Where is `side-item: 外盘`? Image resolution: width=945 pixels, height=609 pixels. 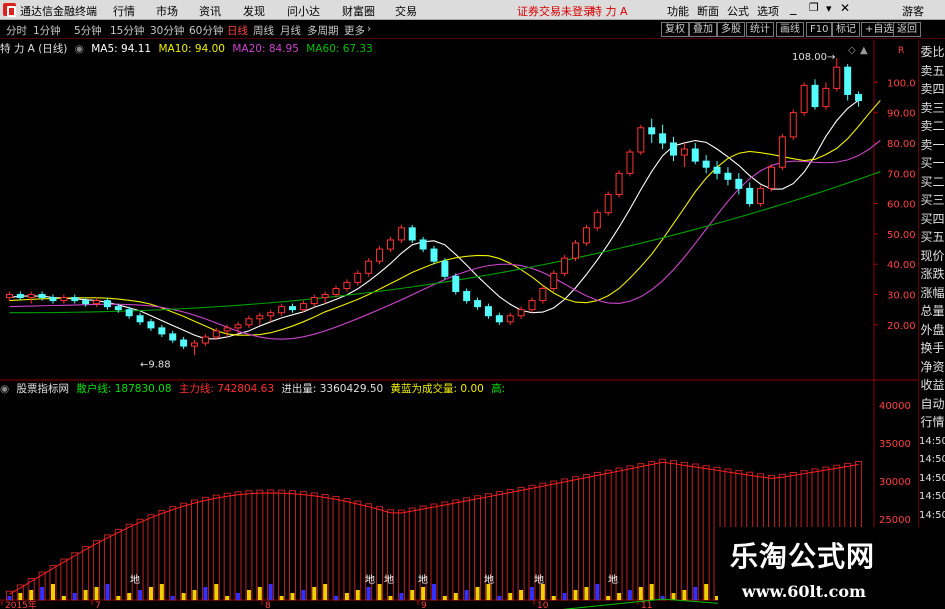 side-item: 外盘 is located at coordinates (932, 330).